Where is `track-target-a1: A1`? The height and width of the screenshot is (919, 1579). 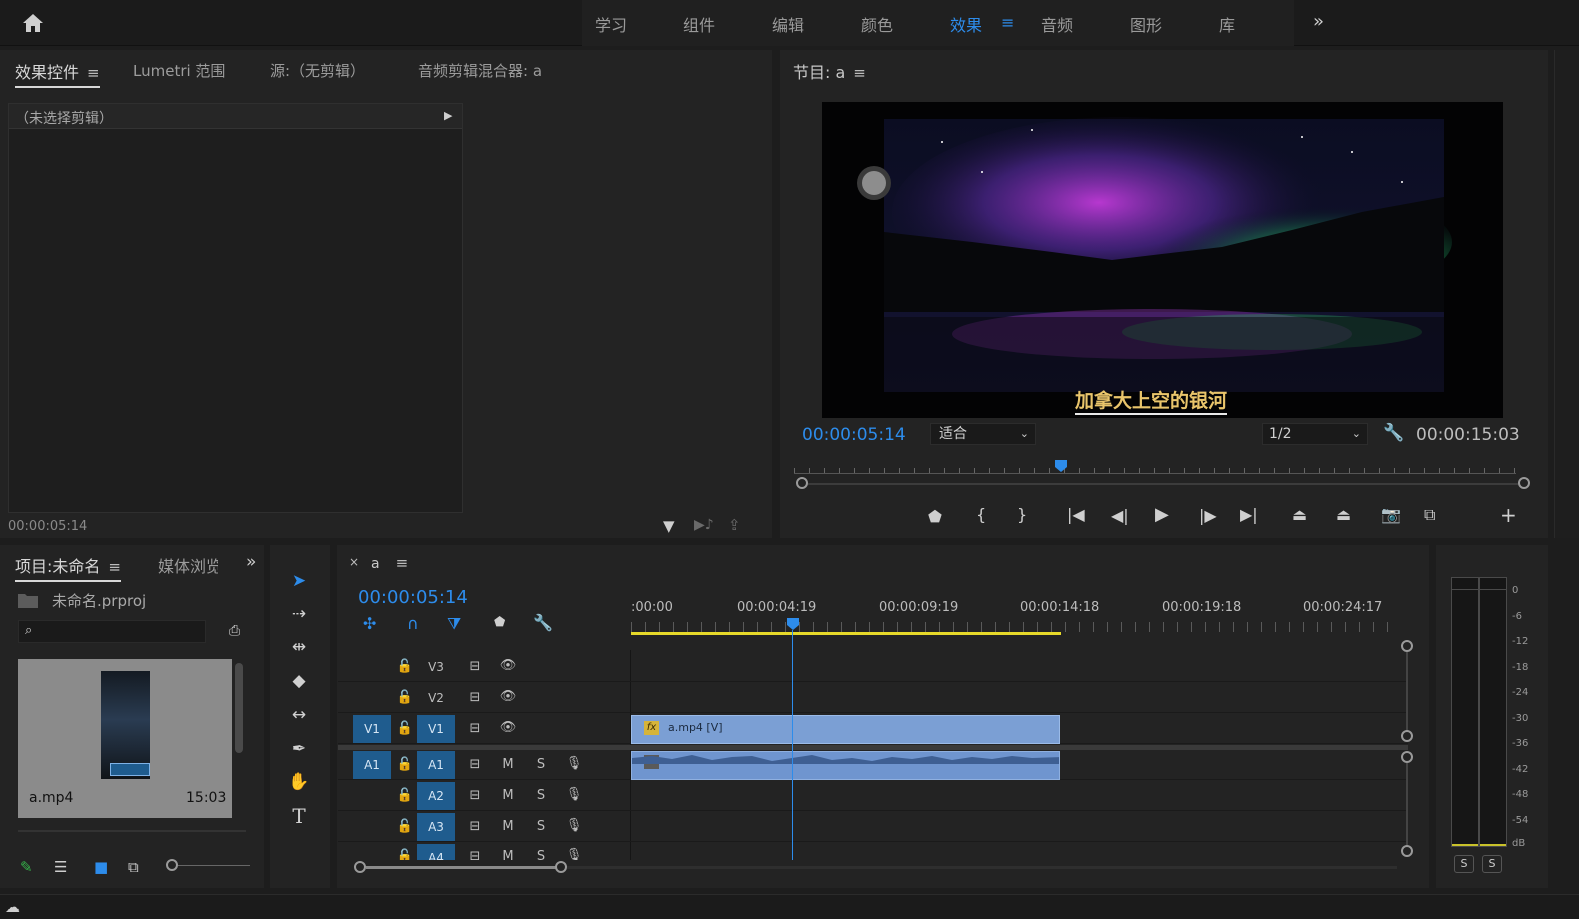
track-target-a1: A1 is located at coordinates (436, 765).